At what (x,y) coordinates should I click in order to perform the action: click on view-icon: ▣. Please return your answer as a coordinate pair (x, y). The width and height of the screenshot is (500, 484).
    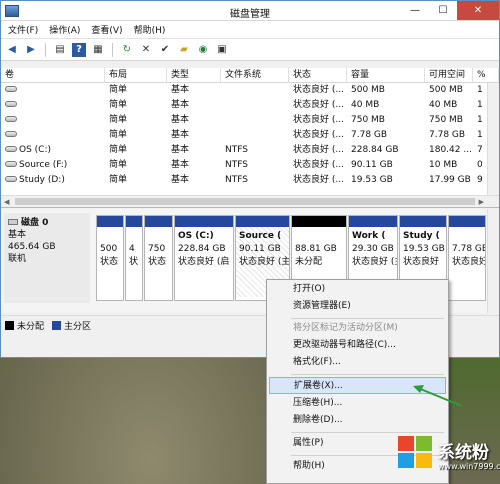
    Looking at the image, I should click on (222, 50).